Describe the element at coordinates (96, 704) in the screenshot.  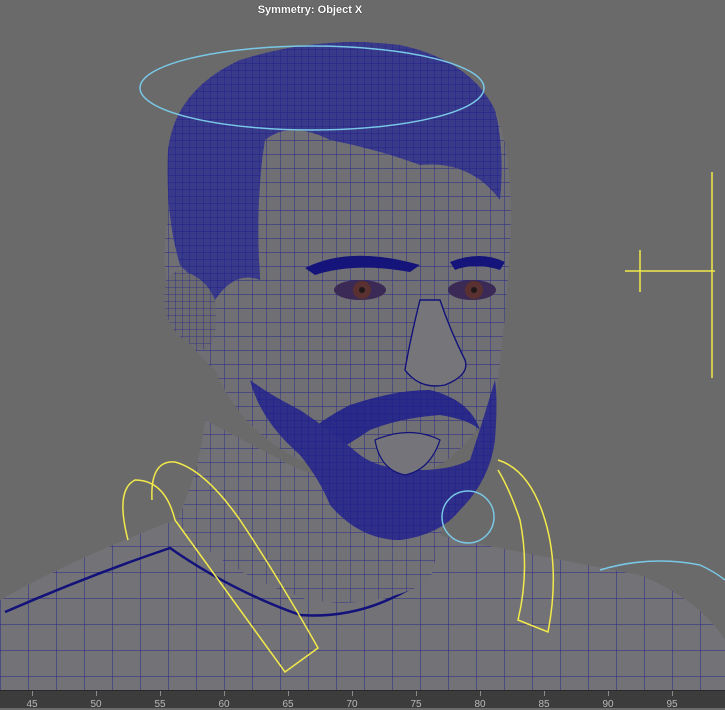
I see `timeline-tick-label: 50` at that location.